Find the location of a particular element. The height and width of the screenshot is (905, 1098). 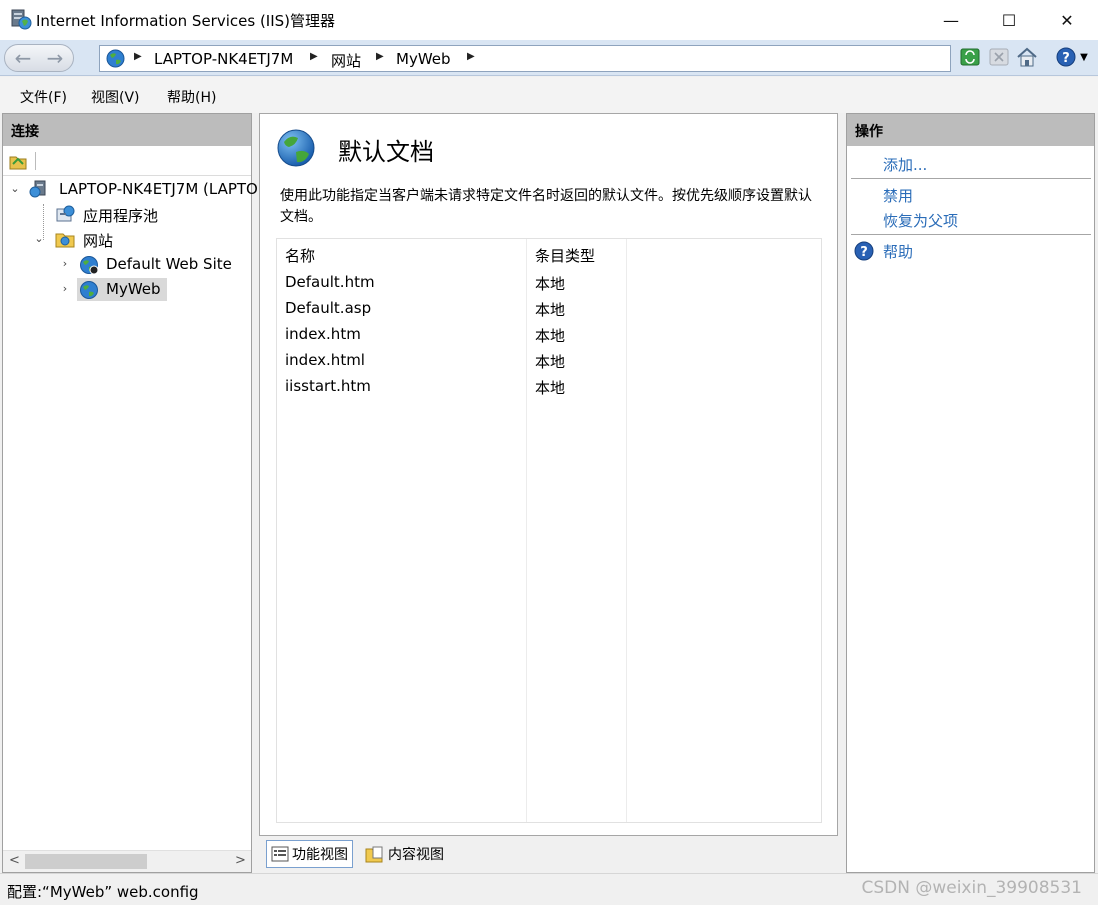

tree-label: Default Web Site is located at coordinates (169, 264).